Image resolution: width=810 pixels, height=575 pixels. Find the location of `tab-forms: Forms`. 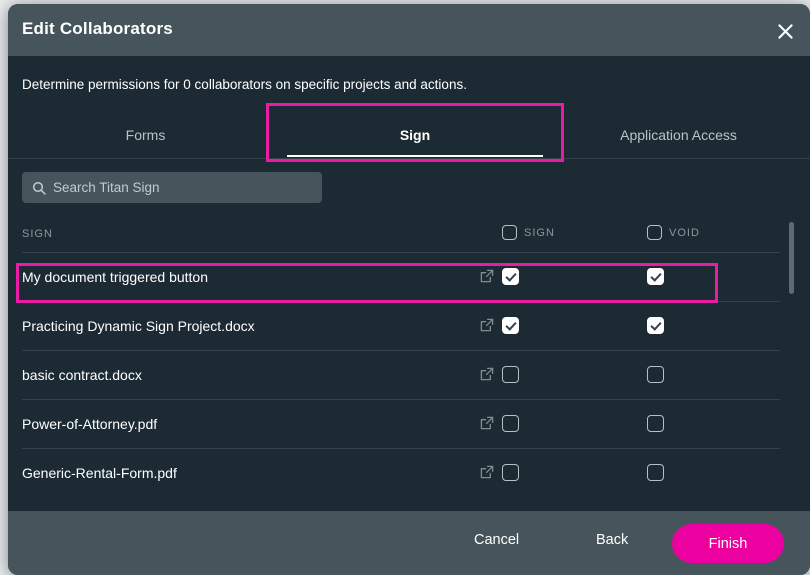

tab-forms: Forms is located at coordinates (145, 135).